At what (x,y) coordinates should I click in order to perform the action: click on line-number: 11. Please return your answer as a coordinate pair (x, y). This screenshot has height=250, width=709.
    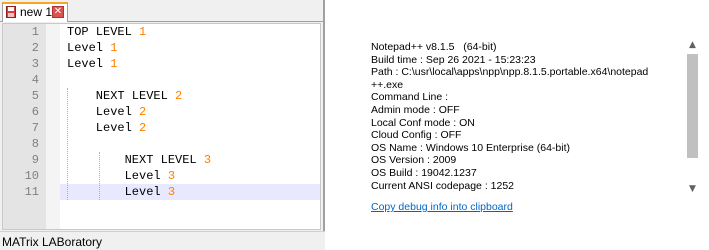
    Looking at the image, I should click on (31, 192).